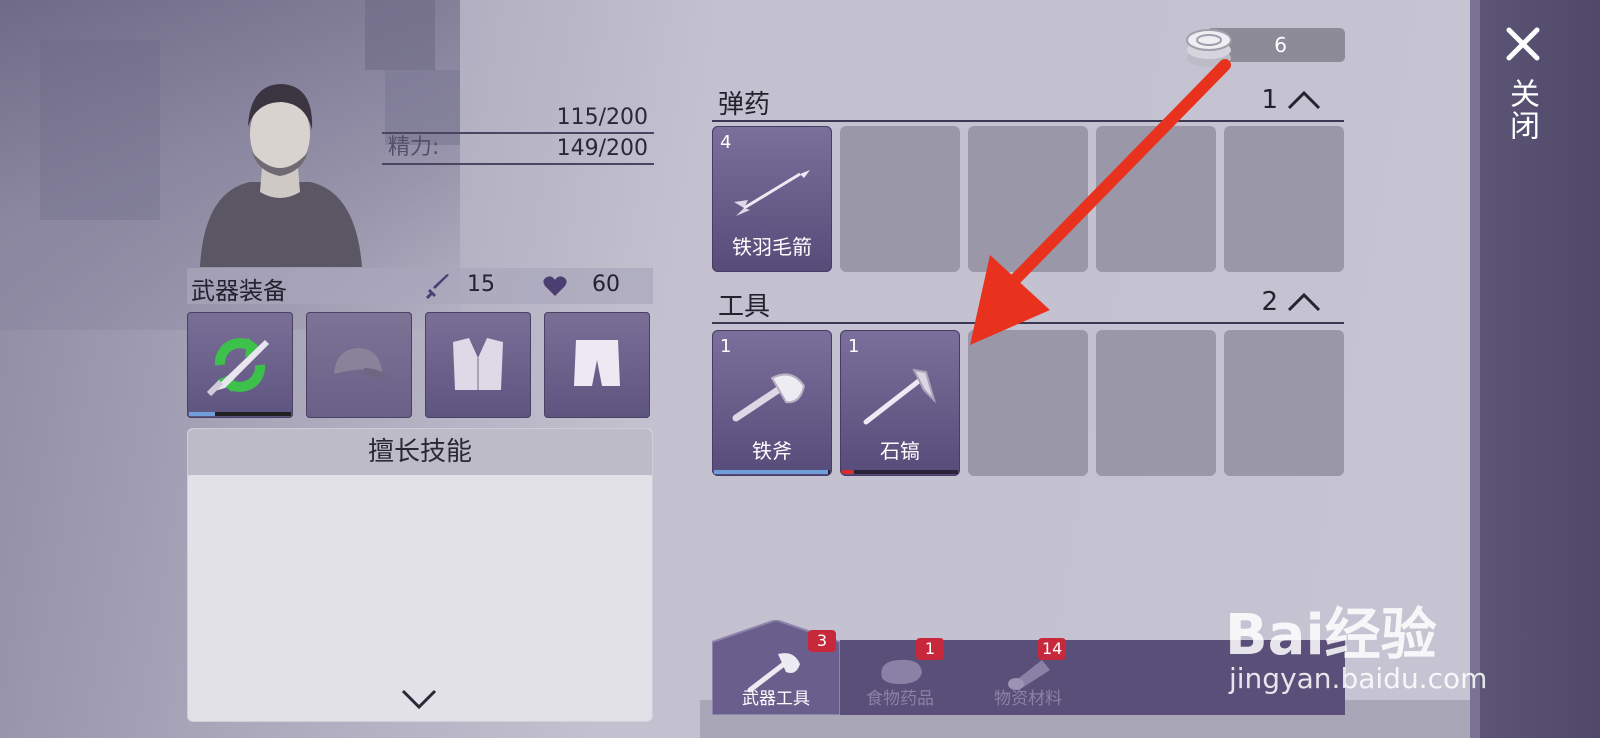  Describe the element at coordinates (744, 307) in the screenshot. I see `section-title: 工具` at that location.